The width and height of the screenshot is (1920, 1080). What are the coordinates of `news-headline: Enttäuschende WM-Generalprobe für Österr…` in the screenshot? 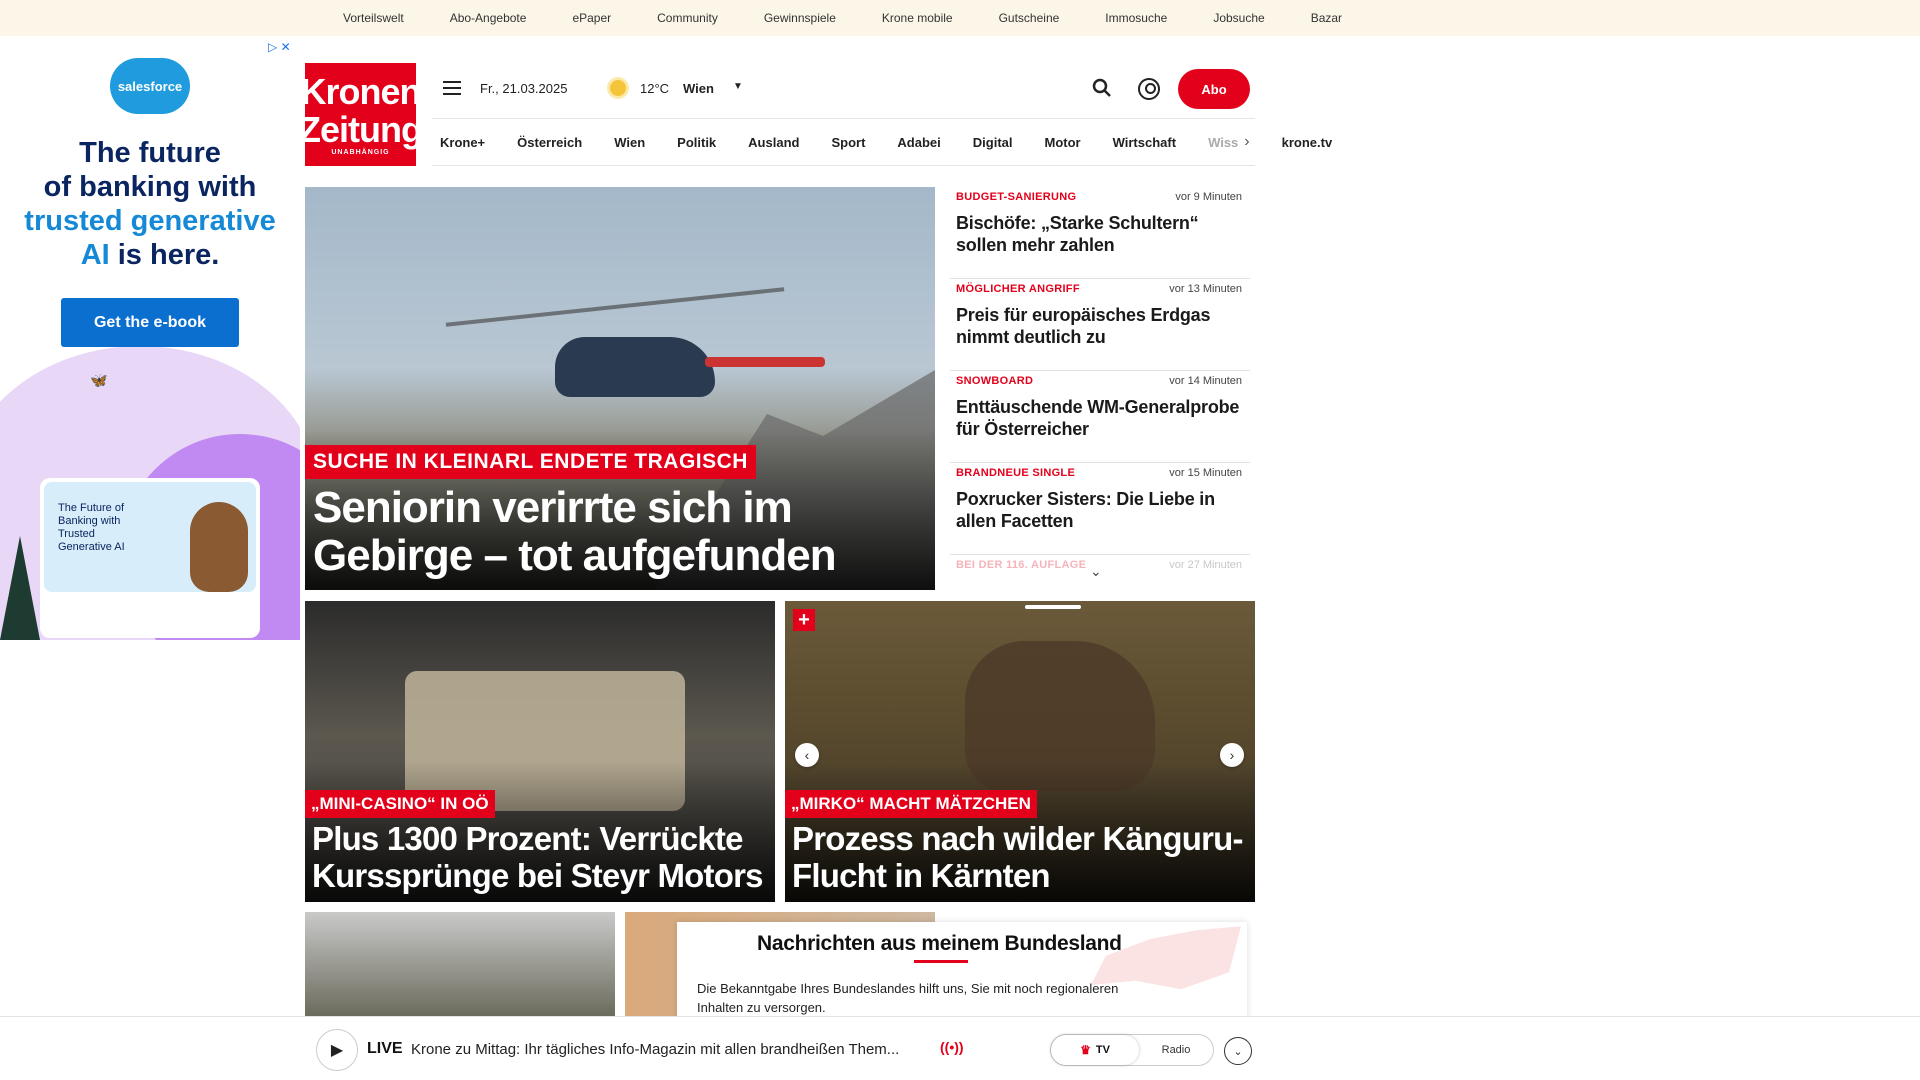 It's located at (1100, 418).